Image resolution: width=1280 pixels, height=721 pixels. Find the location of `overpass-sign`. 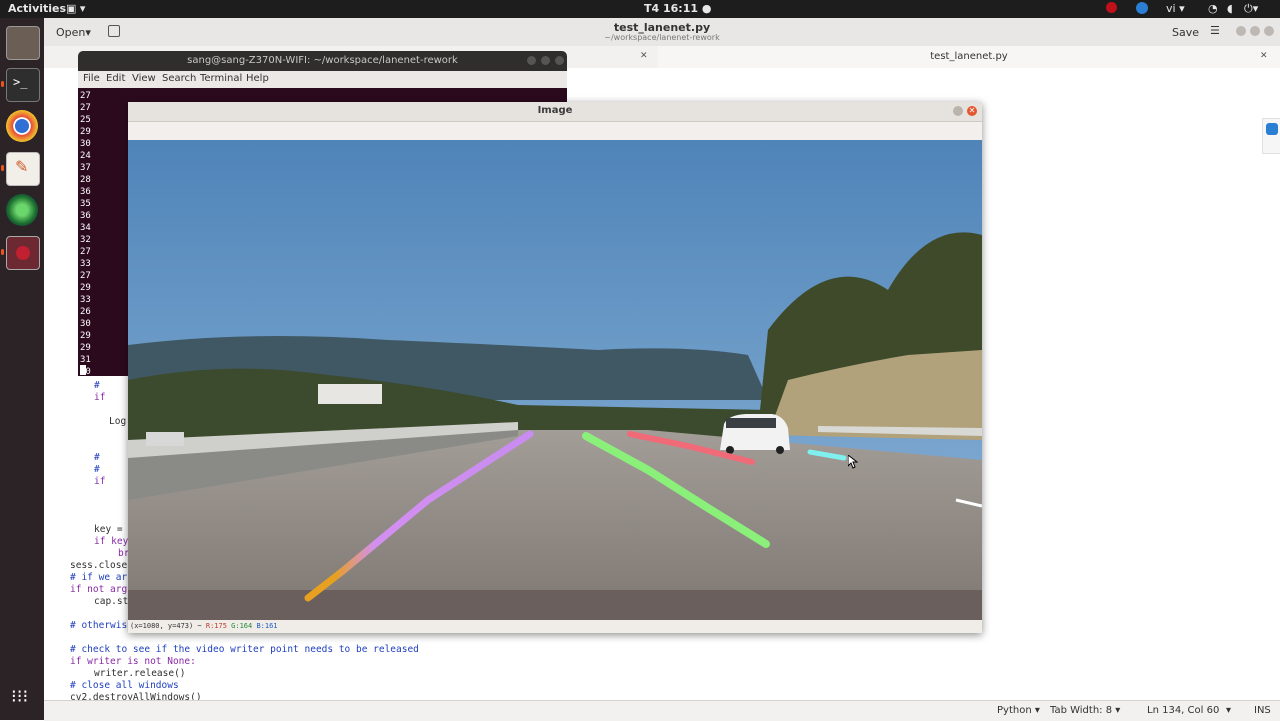

overpass-sign is located at coordinates (350, 394).